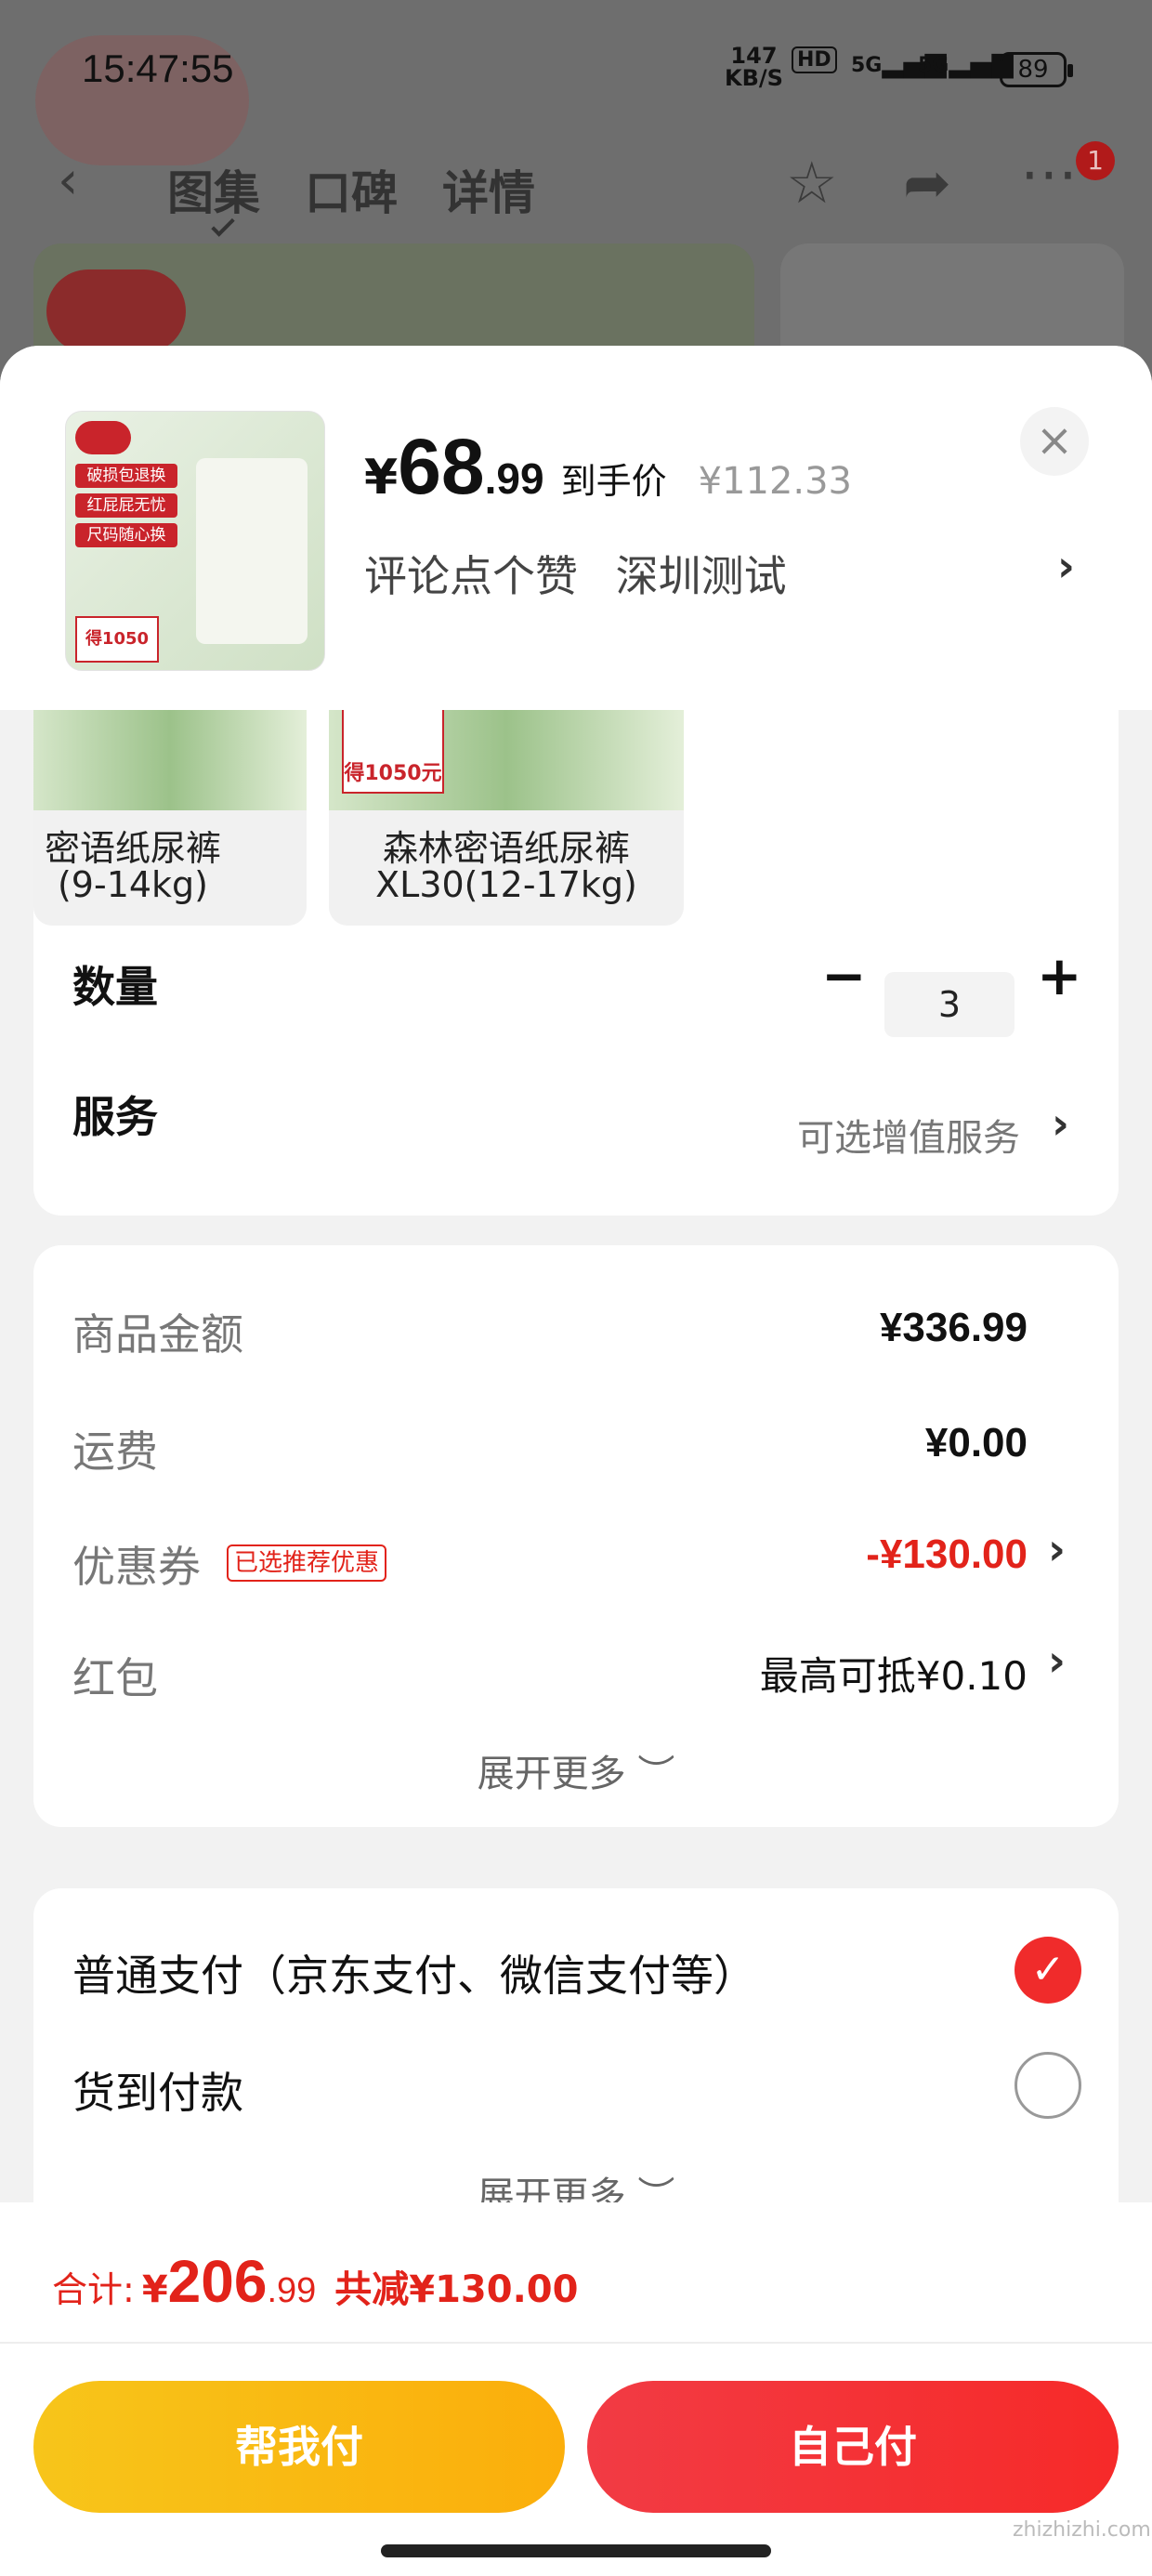  What do you see at coordinates (213, 189) in the screenshot?
I see `tab-gallery: 图集` at bounding box center [213, 189].